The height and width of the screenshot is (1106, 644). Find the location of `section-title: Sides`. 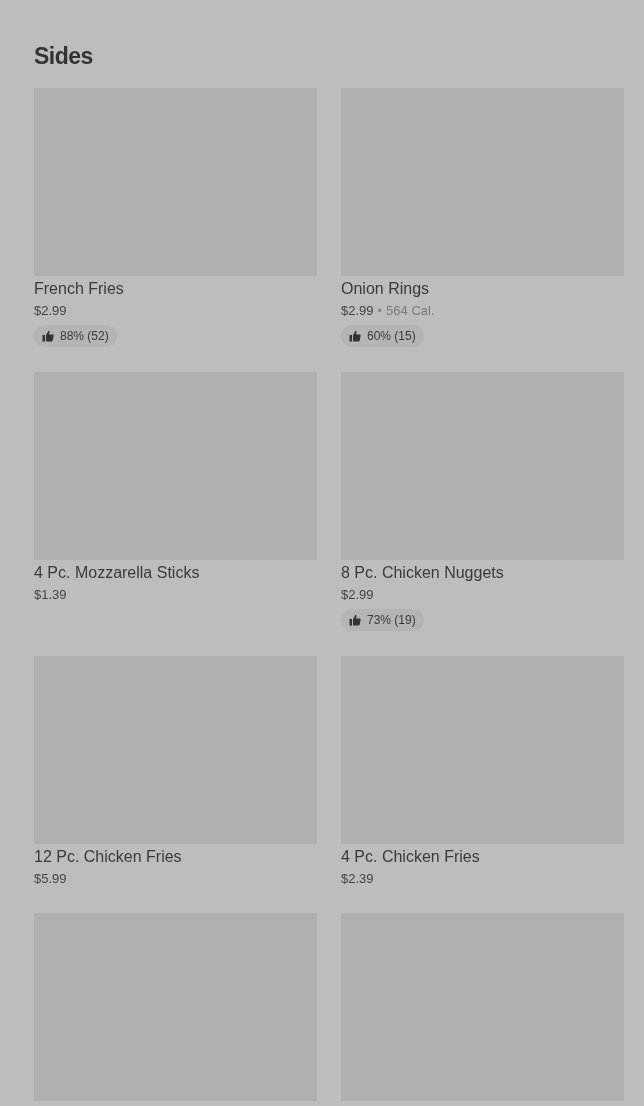

section-title: Sides is located at coordinates (64, 56).